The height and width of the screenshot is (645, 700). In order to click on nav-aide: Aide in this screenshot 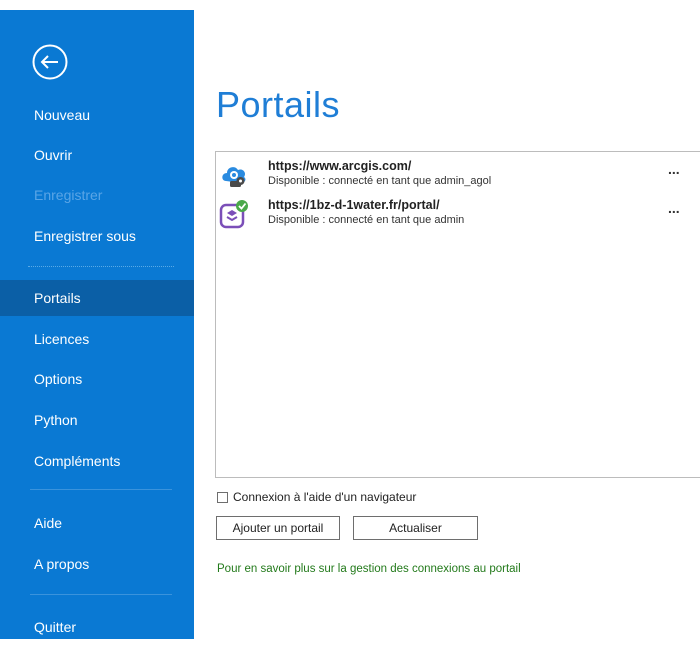, I will do `click(97, 523)`.